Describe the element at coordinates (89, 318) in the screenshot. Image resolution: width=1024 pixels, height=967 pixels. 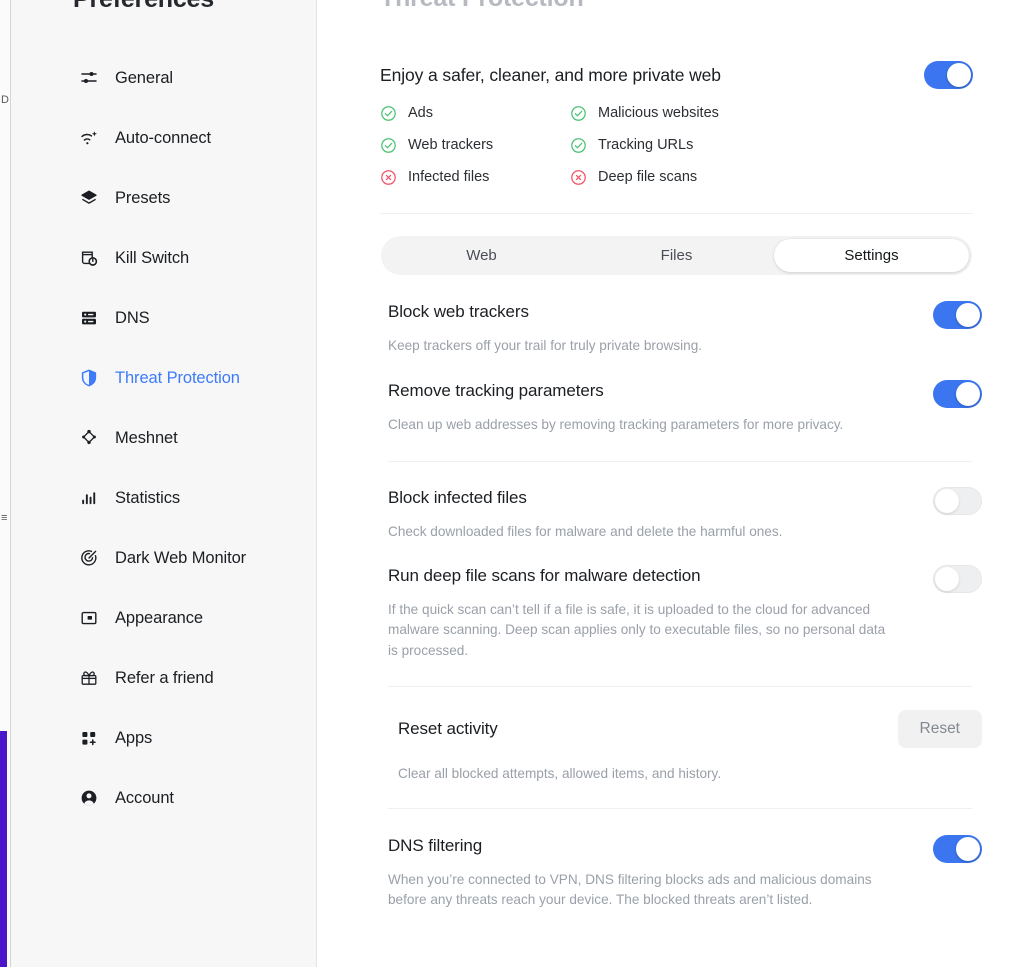
I see `server-icon` at that location.